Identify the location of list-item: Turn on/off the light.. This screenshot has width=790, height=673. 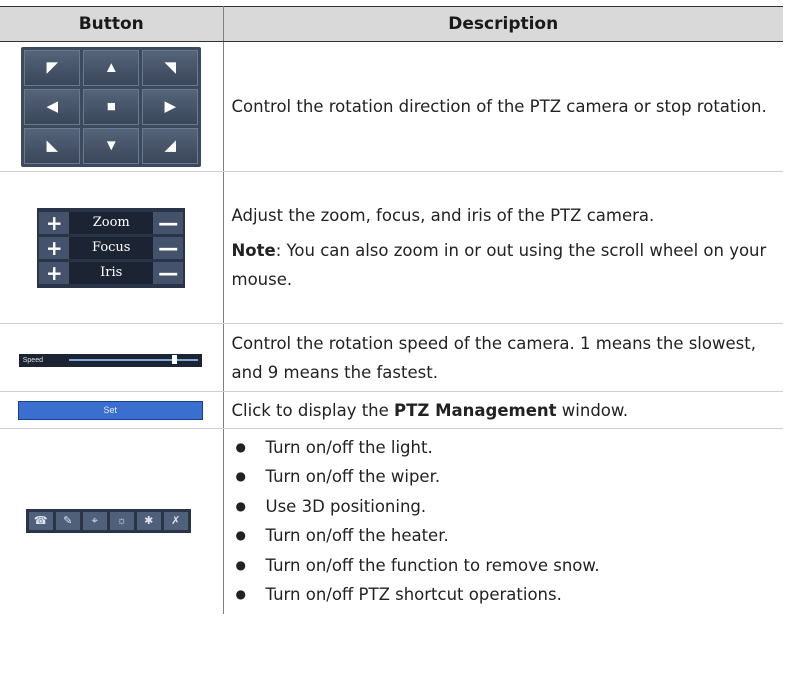
(508, 448).